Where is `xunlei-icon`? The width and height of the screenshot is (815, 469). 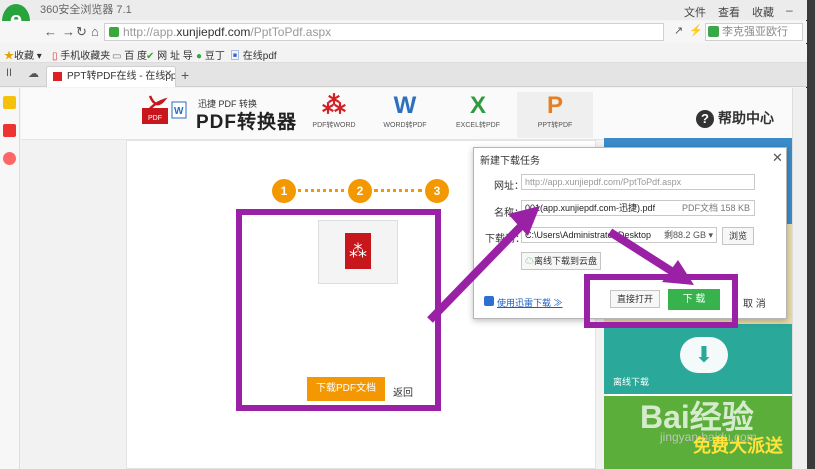
xunlei-icon is located at coordinates (489, 301).